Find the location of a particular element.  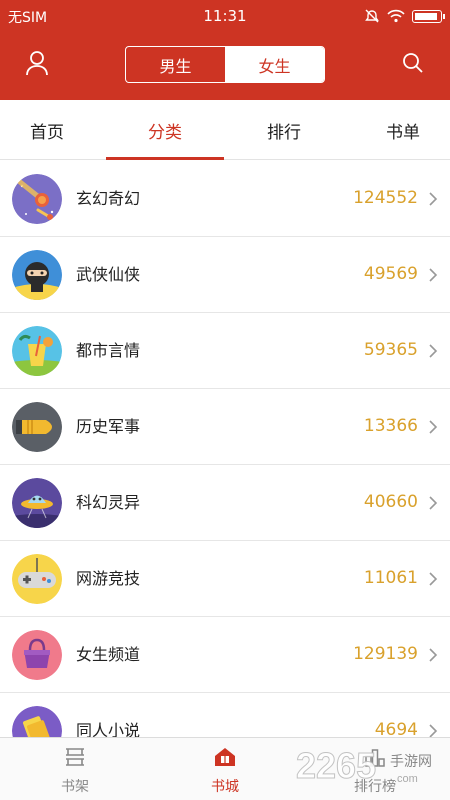

cocktail-icon is located at coordinates (37, 351).